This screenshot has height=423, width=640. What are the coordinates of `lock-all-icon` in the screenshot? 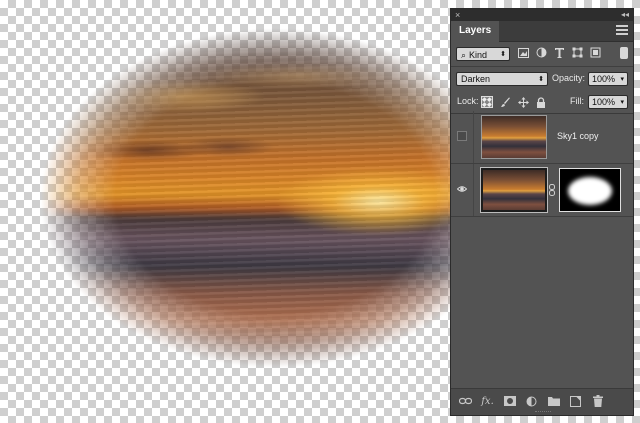 It's located at (541, 102).